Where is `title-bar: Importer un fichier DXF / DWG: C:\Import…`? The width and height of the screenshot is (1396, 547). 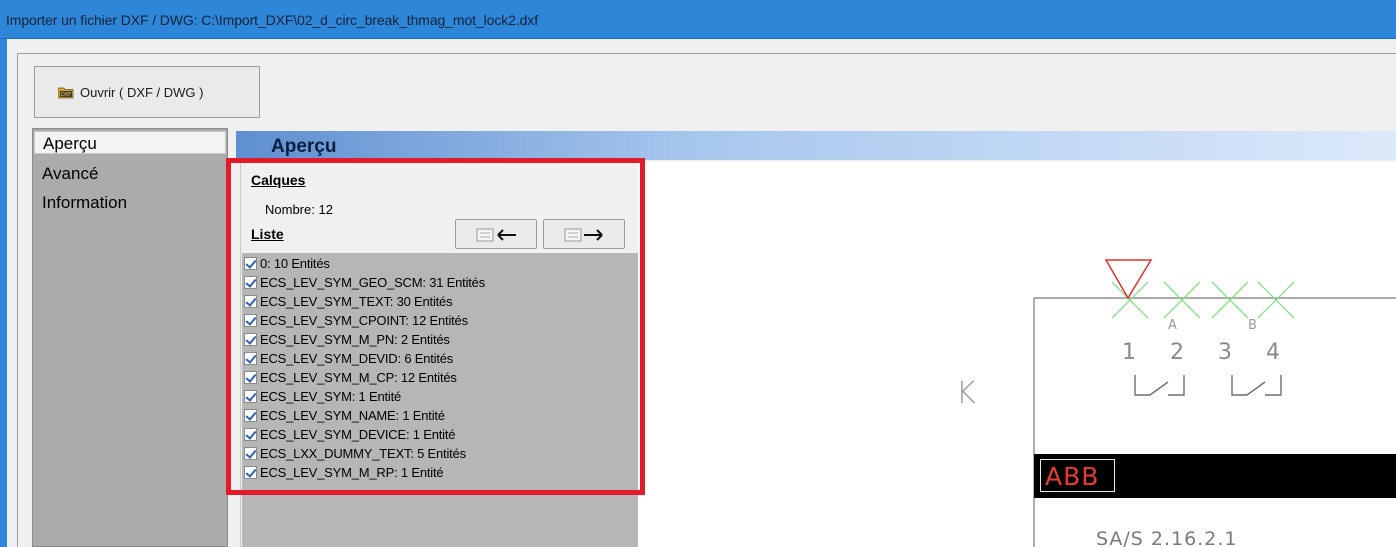 title-bar: Importer un fichier DXF / DWG: C:\Import… is located at coordinates (698, 19).